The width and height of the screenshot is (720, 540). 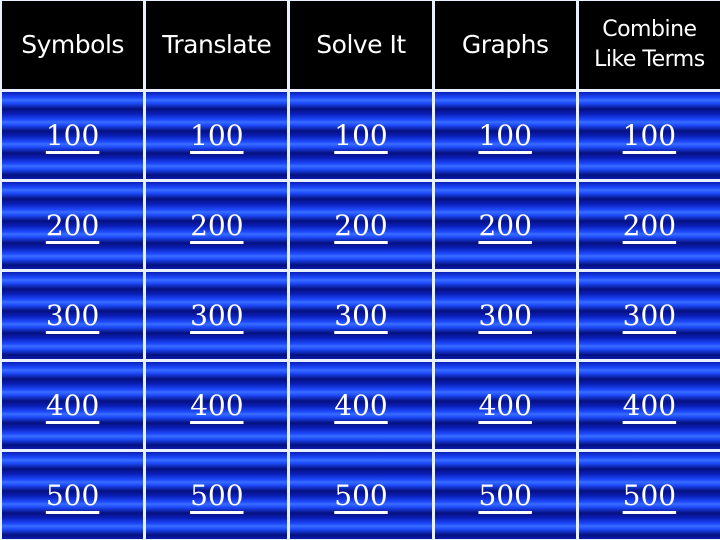 I want to click on question-link-4-300: 300, so click(x=504, y=315).